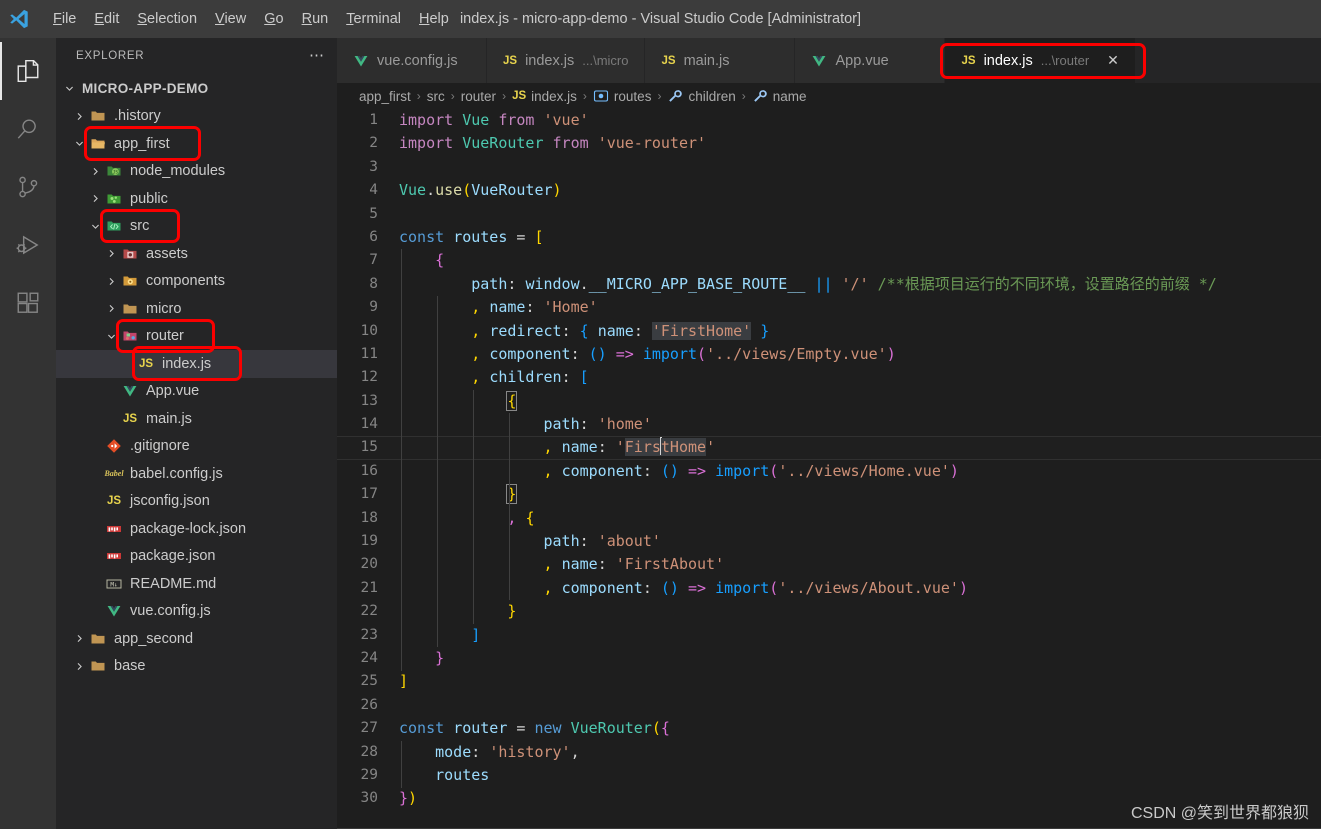 The image size is (1321, 829). I want to click on tree-item--gitignore: .gitignore, so click(196, 447).